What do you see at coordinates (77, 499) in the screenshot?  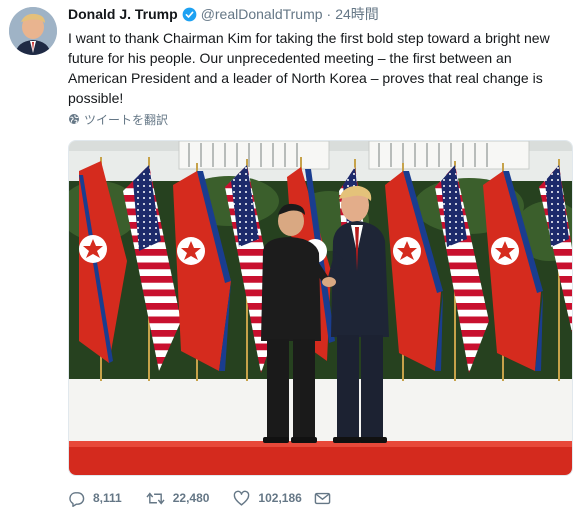 I see `reply-icon` at bounding box center [77, 499].